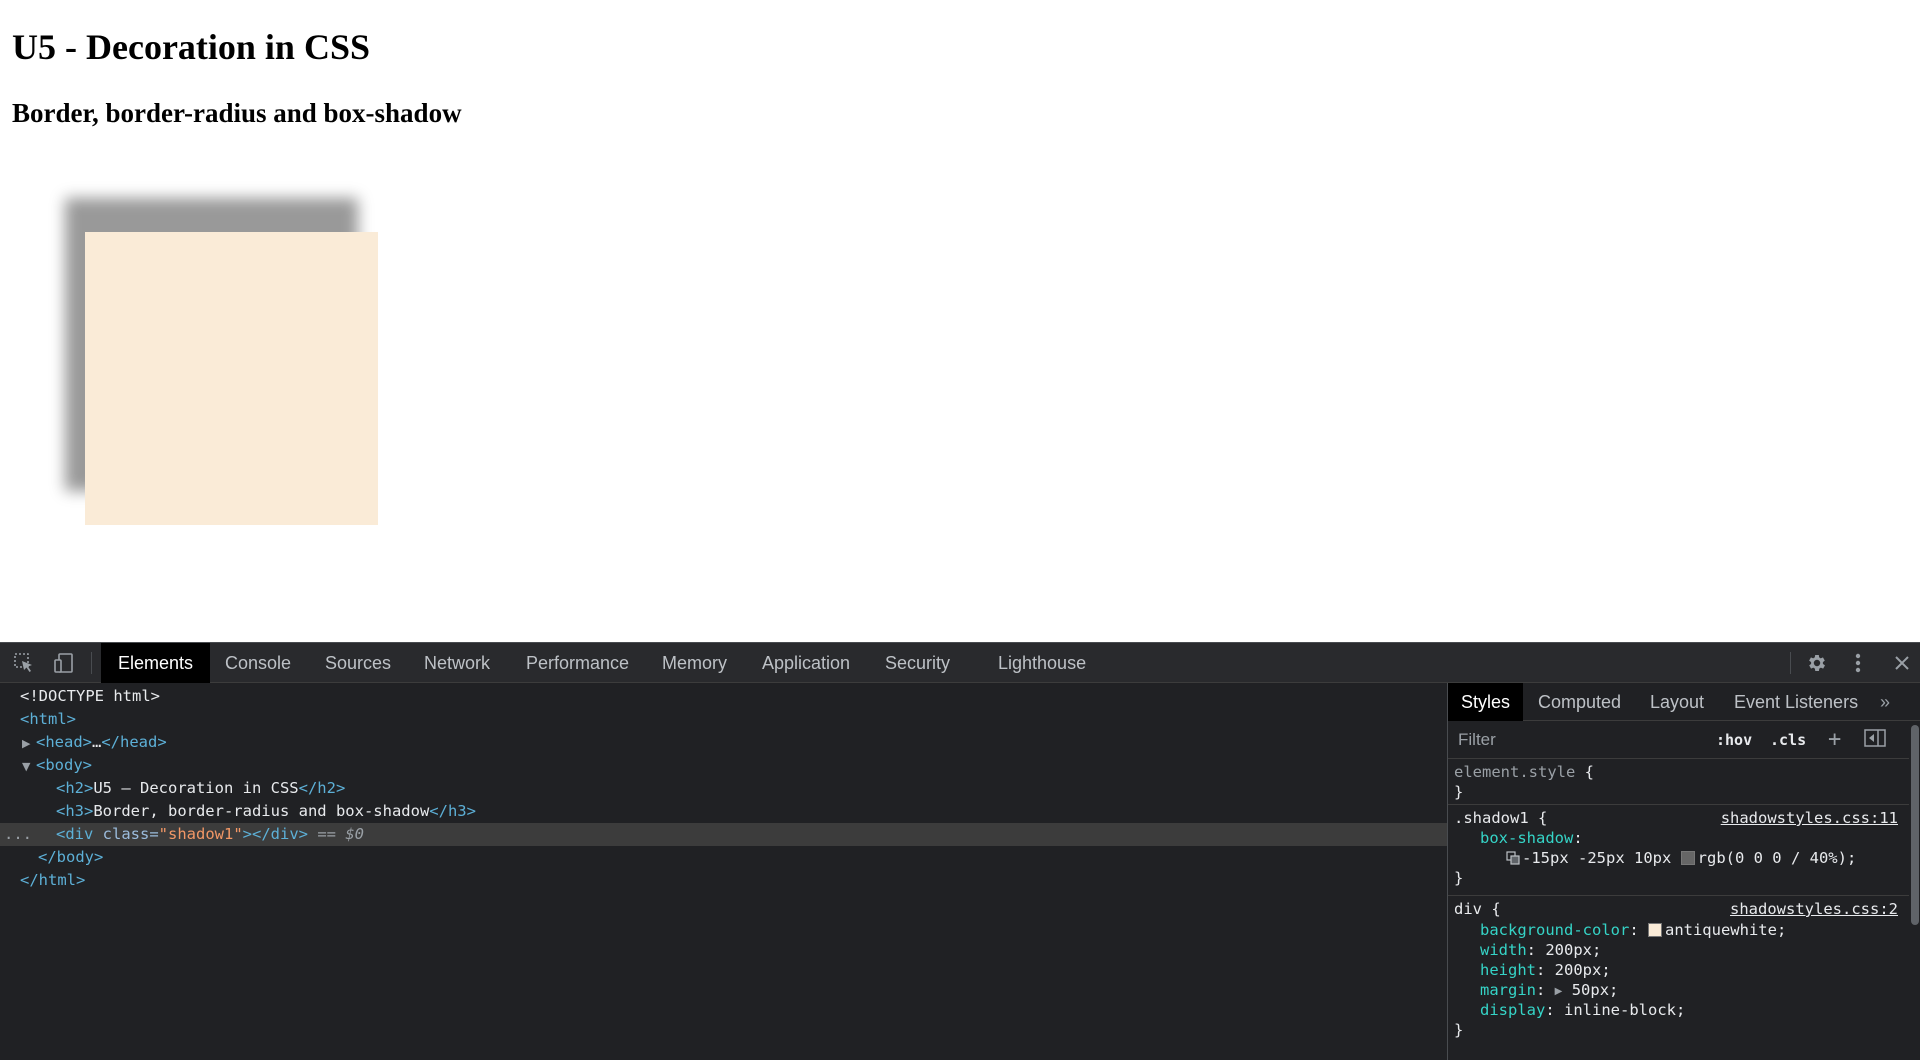  Describe the element at coordinates (1814, 909) in the screenshot. I see `source-link-shadowstyles-2: shadowstyles.css:2` at that location.